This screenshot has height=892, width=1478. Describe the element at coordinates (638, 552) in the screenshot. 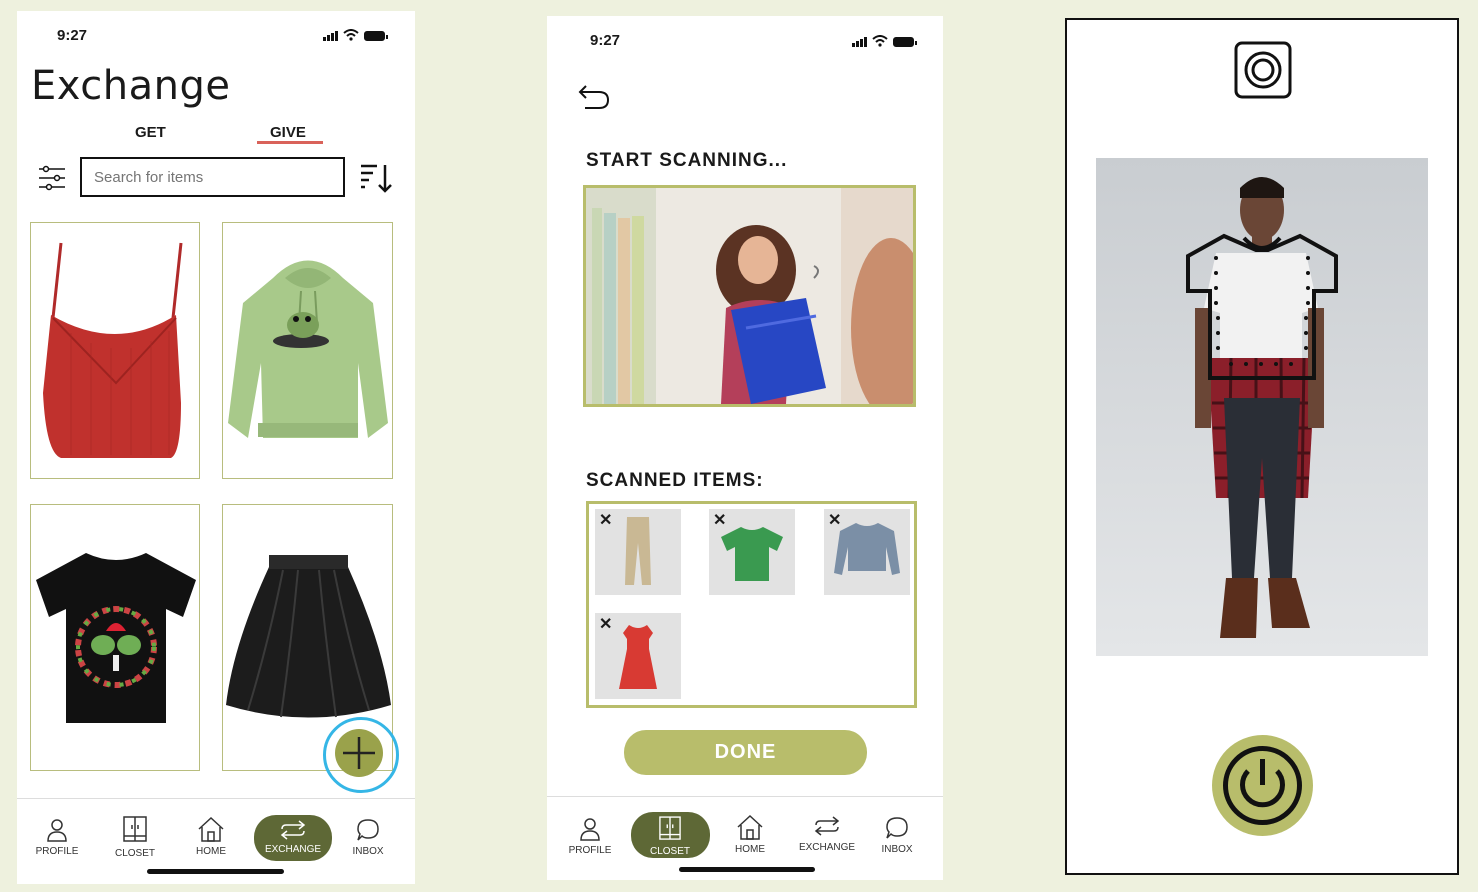

I see `scanned-item-trousers: ✕` at that location.